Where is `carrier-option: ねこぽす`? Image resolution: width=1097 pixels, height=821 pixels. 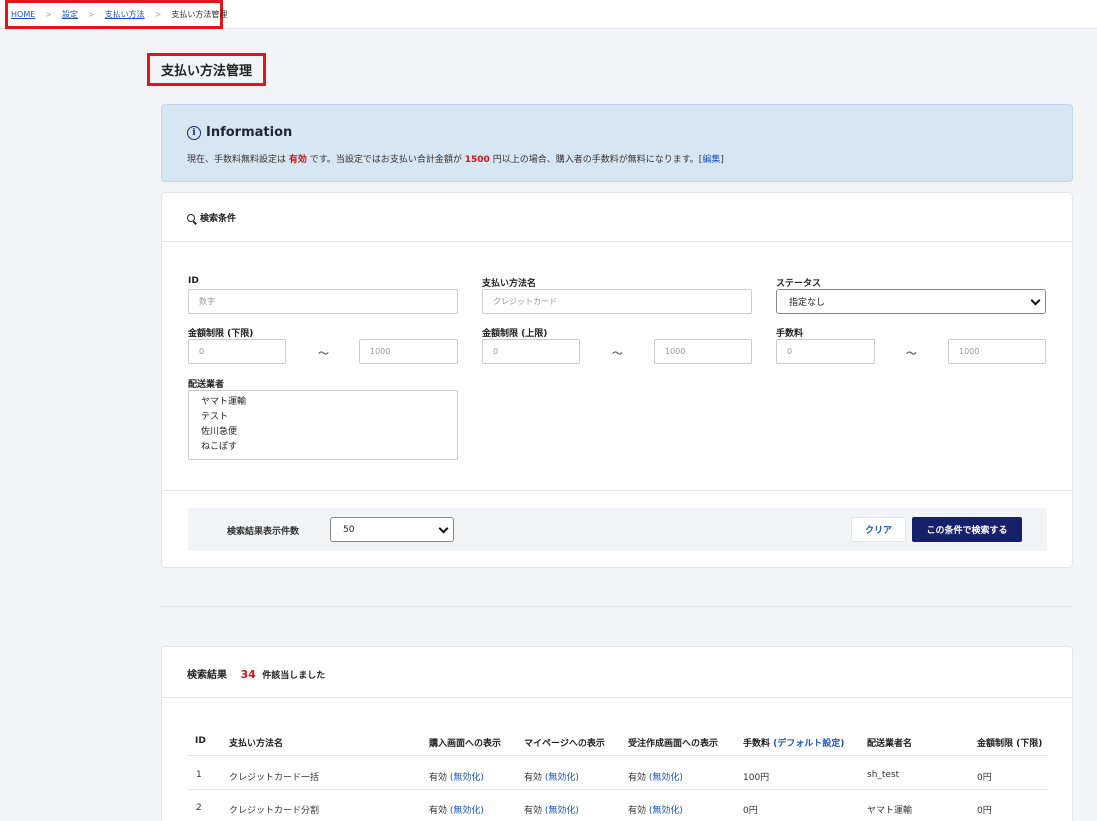
carrier-option: ねこぽす is located at coordinates (329, 447).